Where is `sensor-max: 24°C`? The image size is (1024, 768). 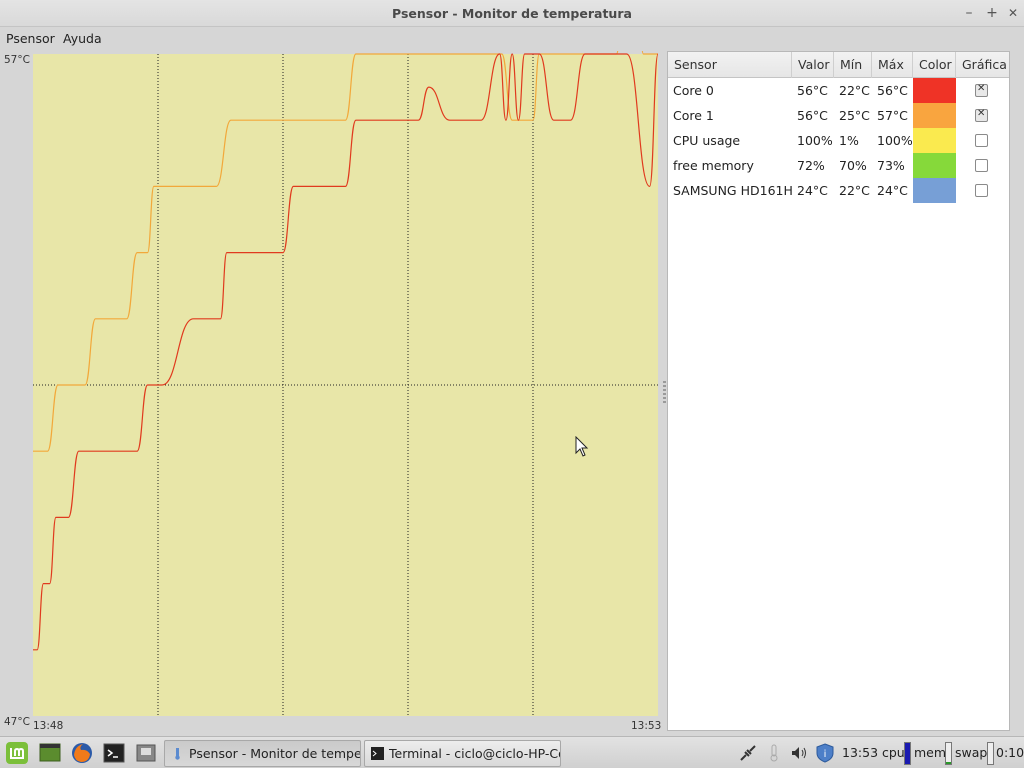 sensor-max: 24°C is located at coordinates (892, 190).